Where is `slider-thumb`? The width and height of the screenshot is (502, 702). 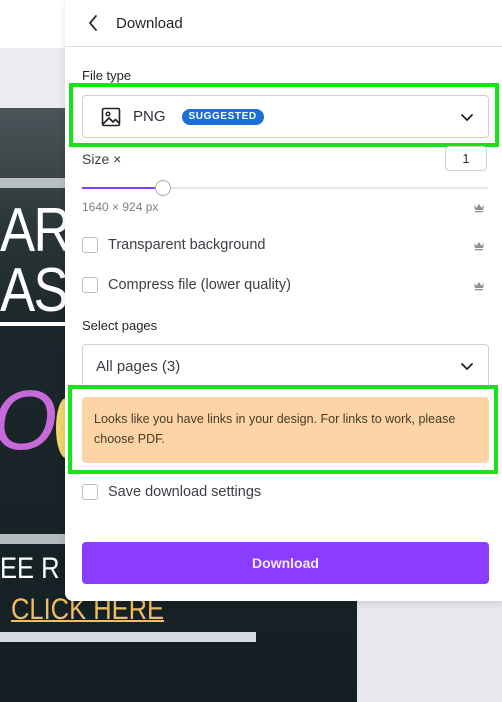 slider-thumb is located at coordinates (163, 188).